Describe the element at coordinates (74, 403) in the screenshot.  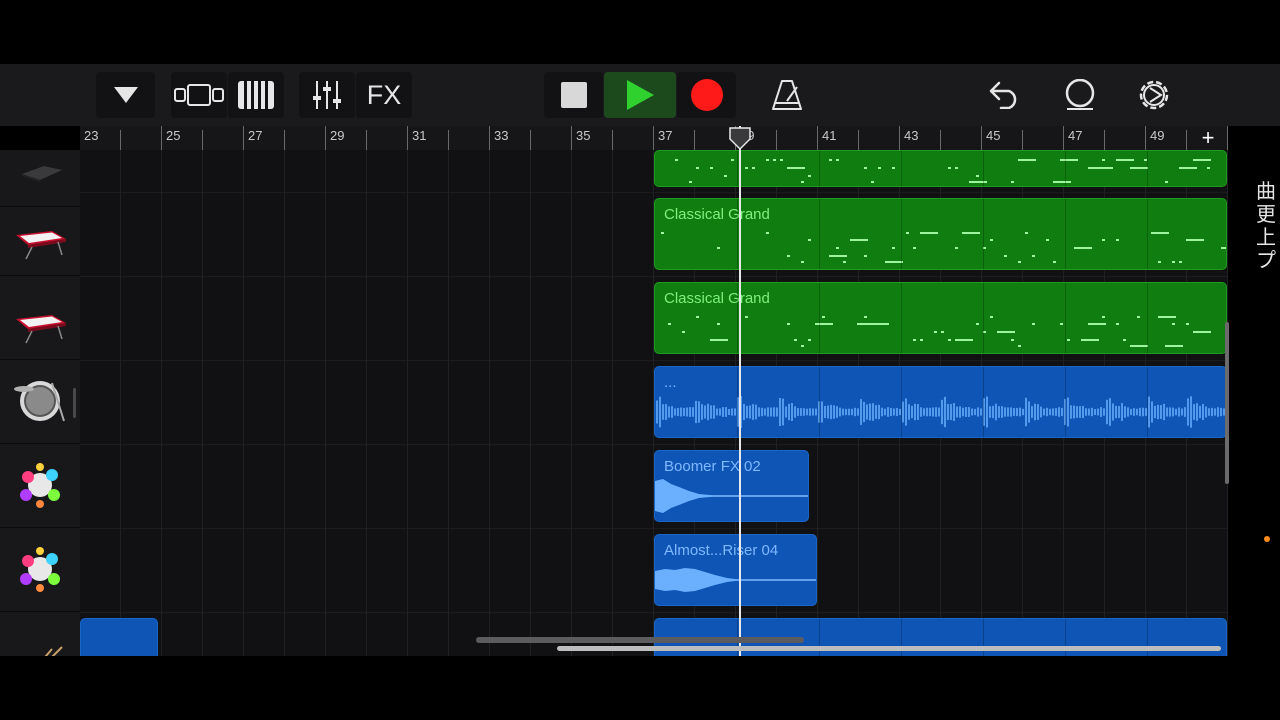
I see `header-resize-handle` at that location.